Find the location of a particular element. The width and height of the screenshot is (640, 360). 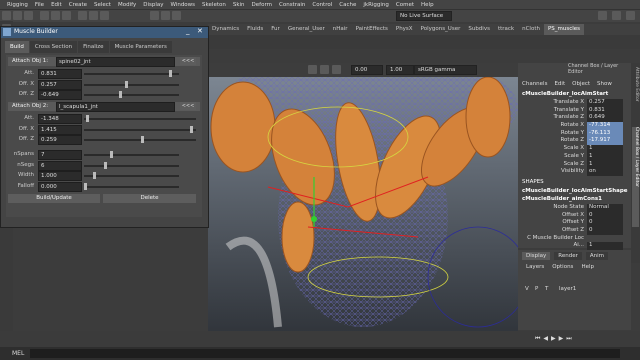

menu-item-modify: Modify is located at coordinates (127, 5).